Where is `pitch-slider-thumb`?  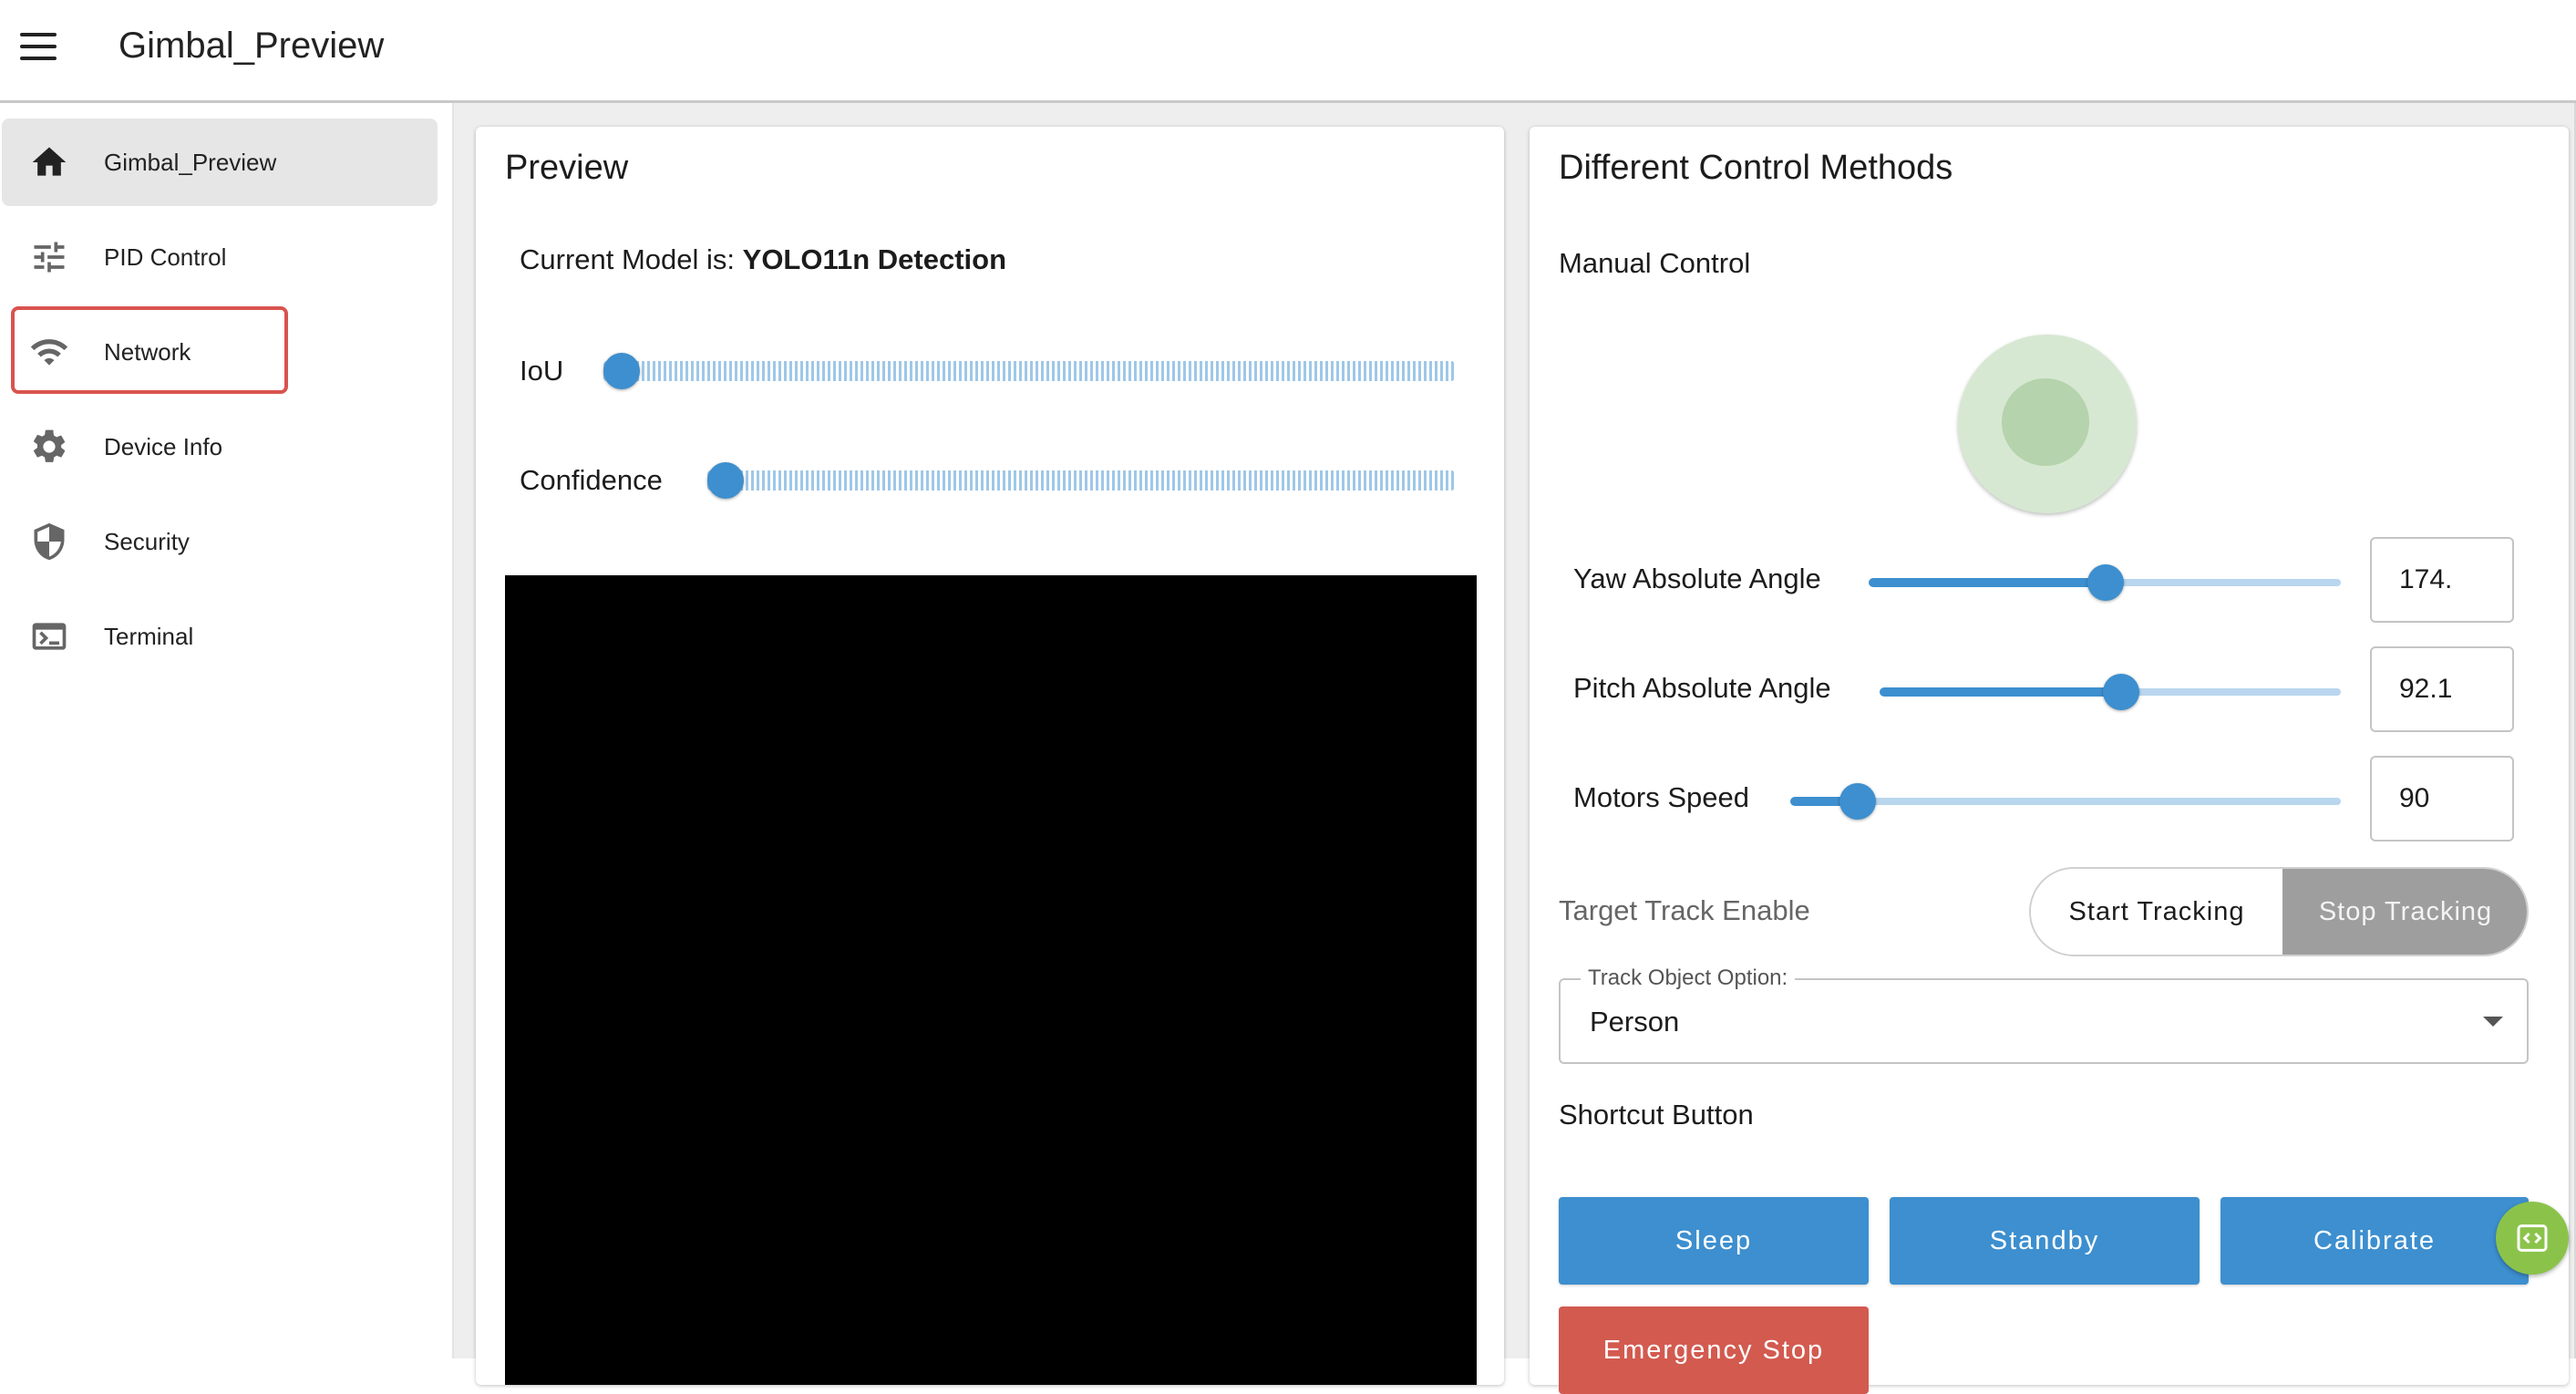
pitch-slider-thumb is located at coordinates (2121, 692).